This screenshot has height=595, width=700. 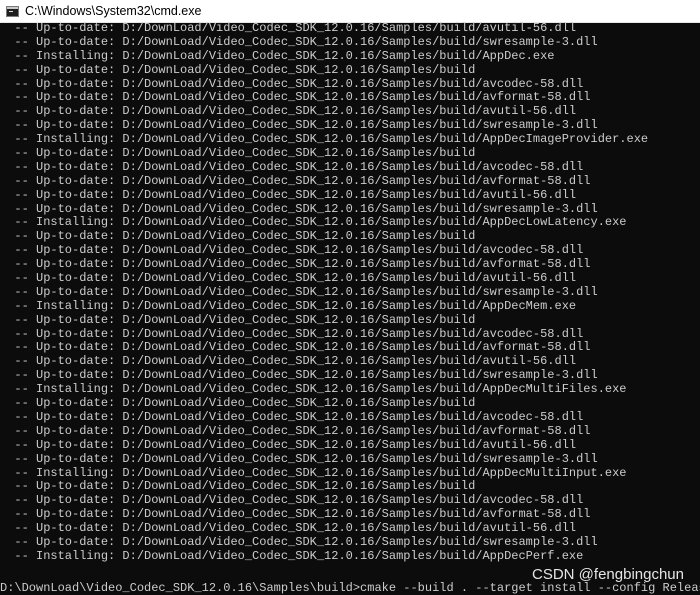 What do you see at coordinates (113, 11) in the screenshot?
I see `window-title: C:\Windows\System32\cmd.exe` at bounding box center [113, 11].